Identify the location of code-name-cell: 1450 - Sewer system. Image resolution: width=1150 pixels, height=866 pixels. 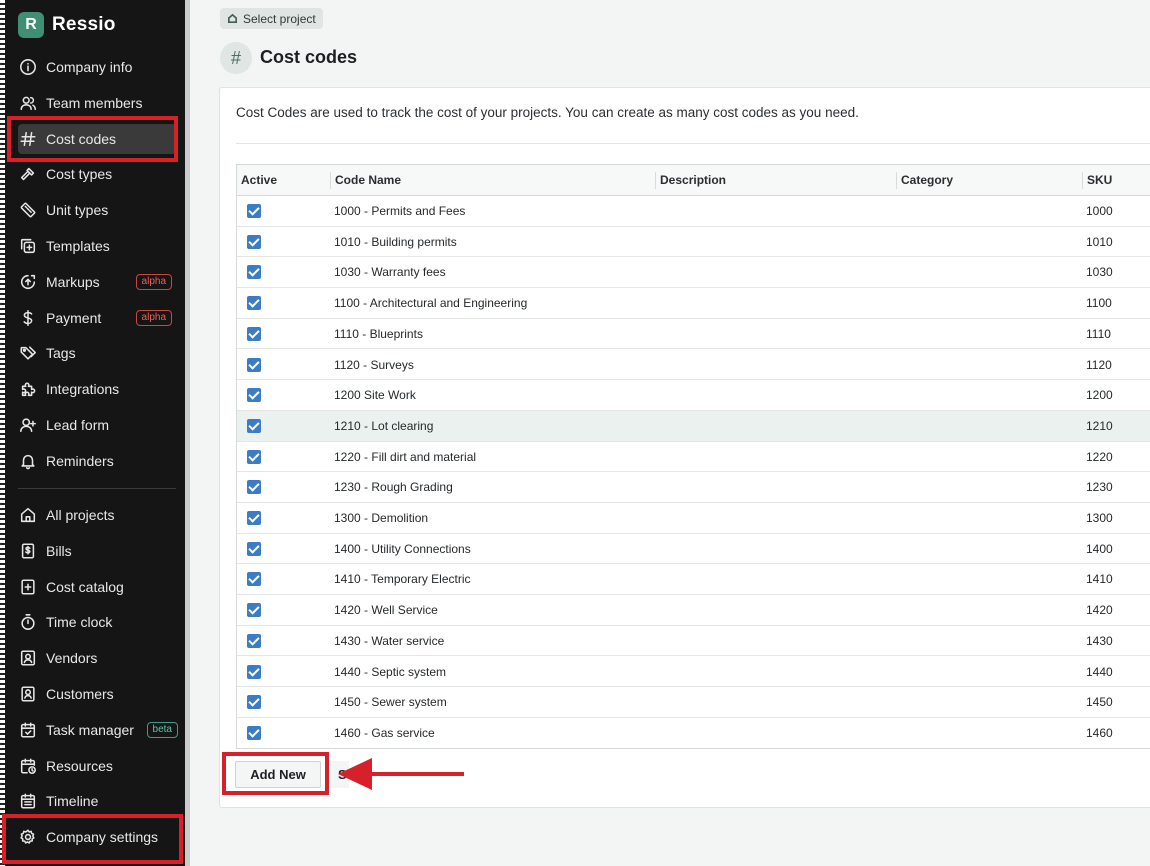
(390, 702).